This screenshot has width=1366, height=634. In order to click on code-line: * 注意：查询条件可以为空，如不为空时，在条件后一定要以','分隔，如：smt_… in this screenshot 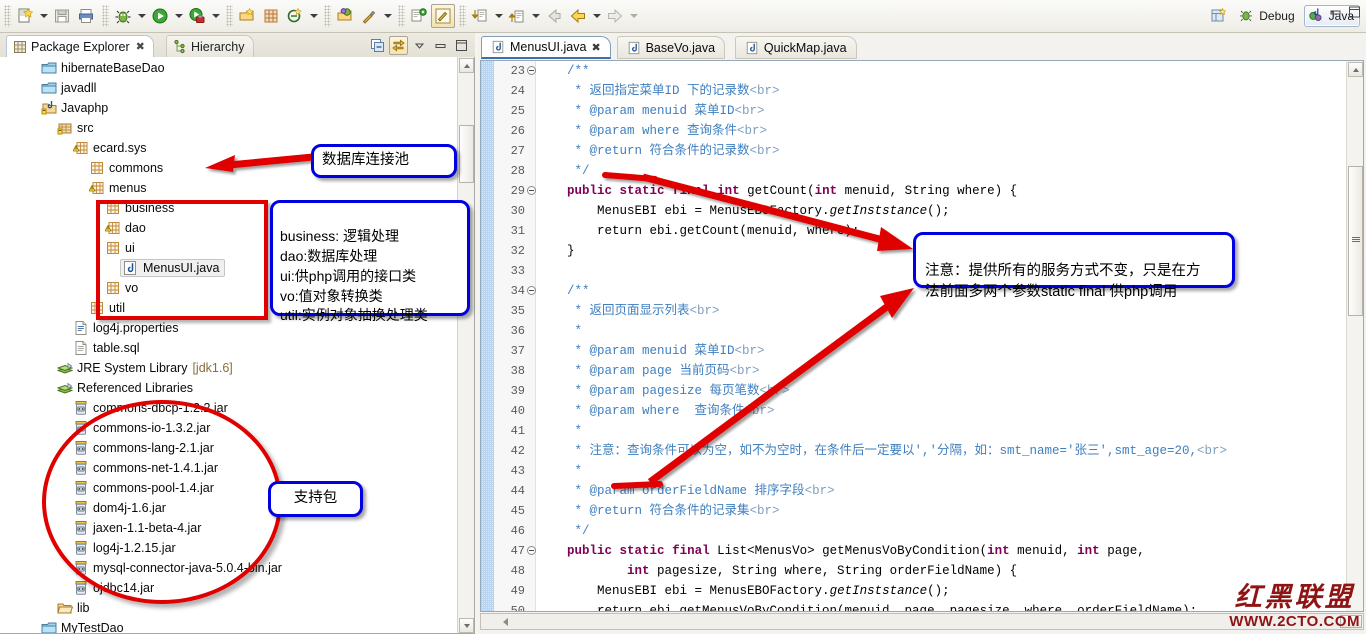, I will do `click(941, 451)`.